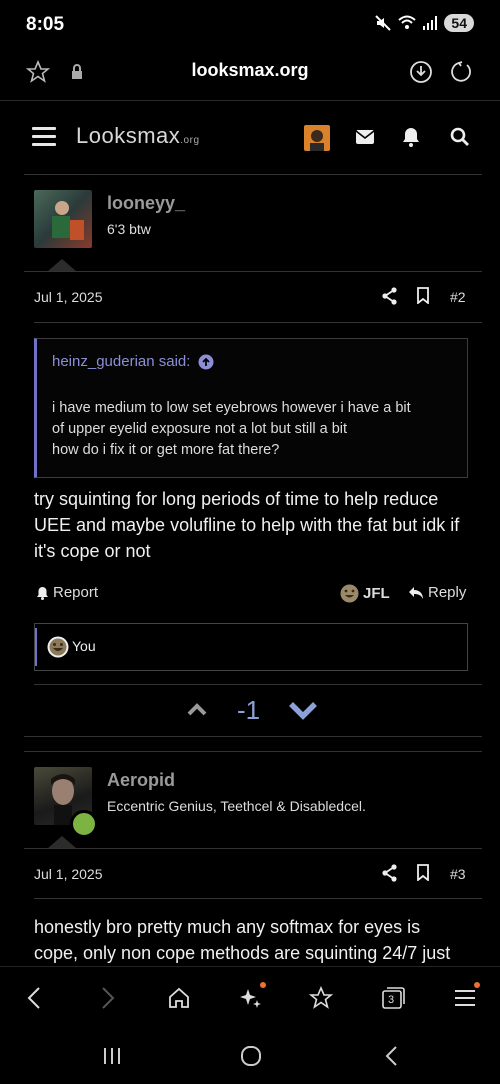 The image size is (500, 1084). I want to click on site-header: Looksmax.org, so click(250, 138).